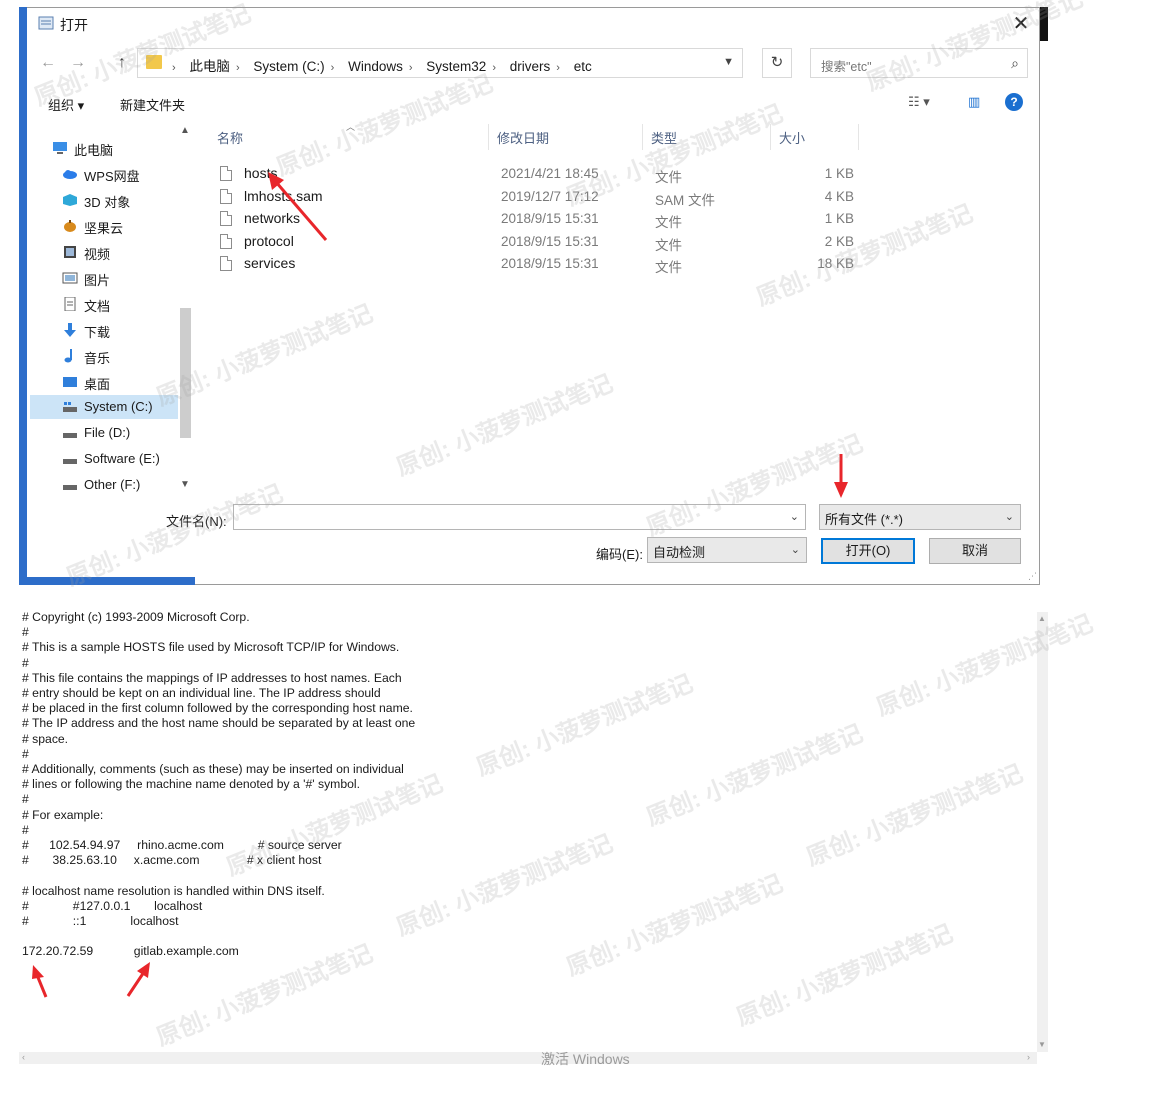  I want to click on sidebar-item-jianguoyun: 坚果云, so click(104, 226).